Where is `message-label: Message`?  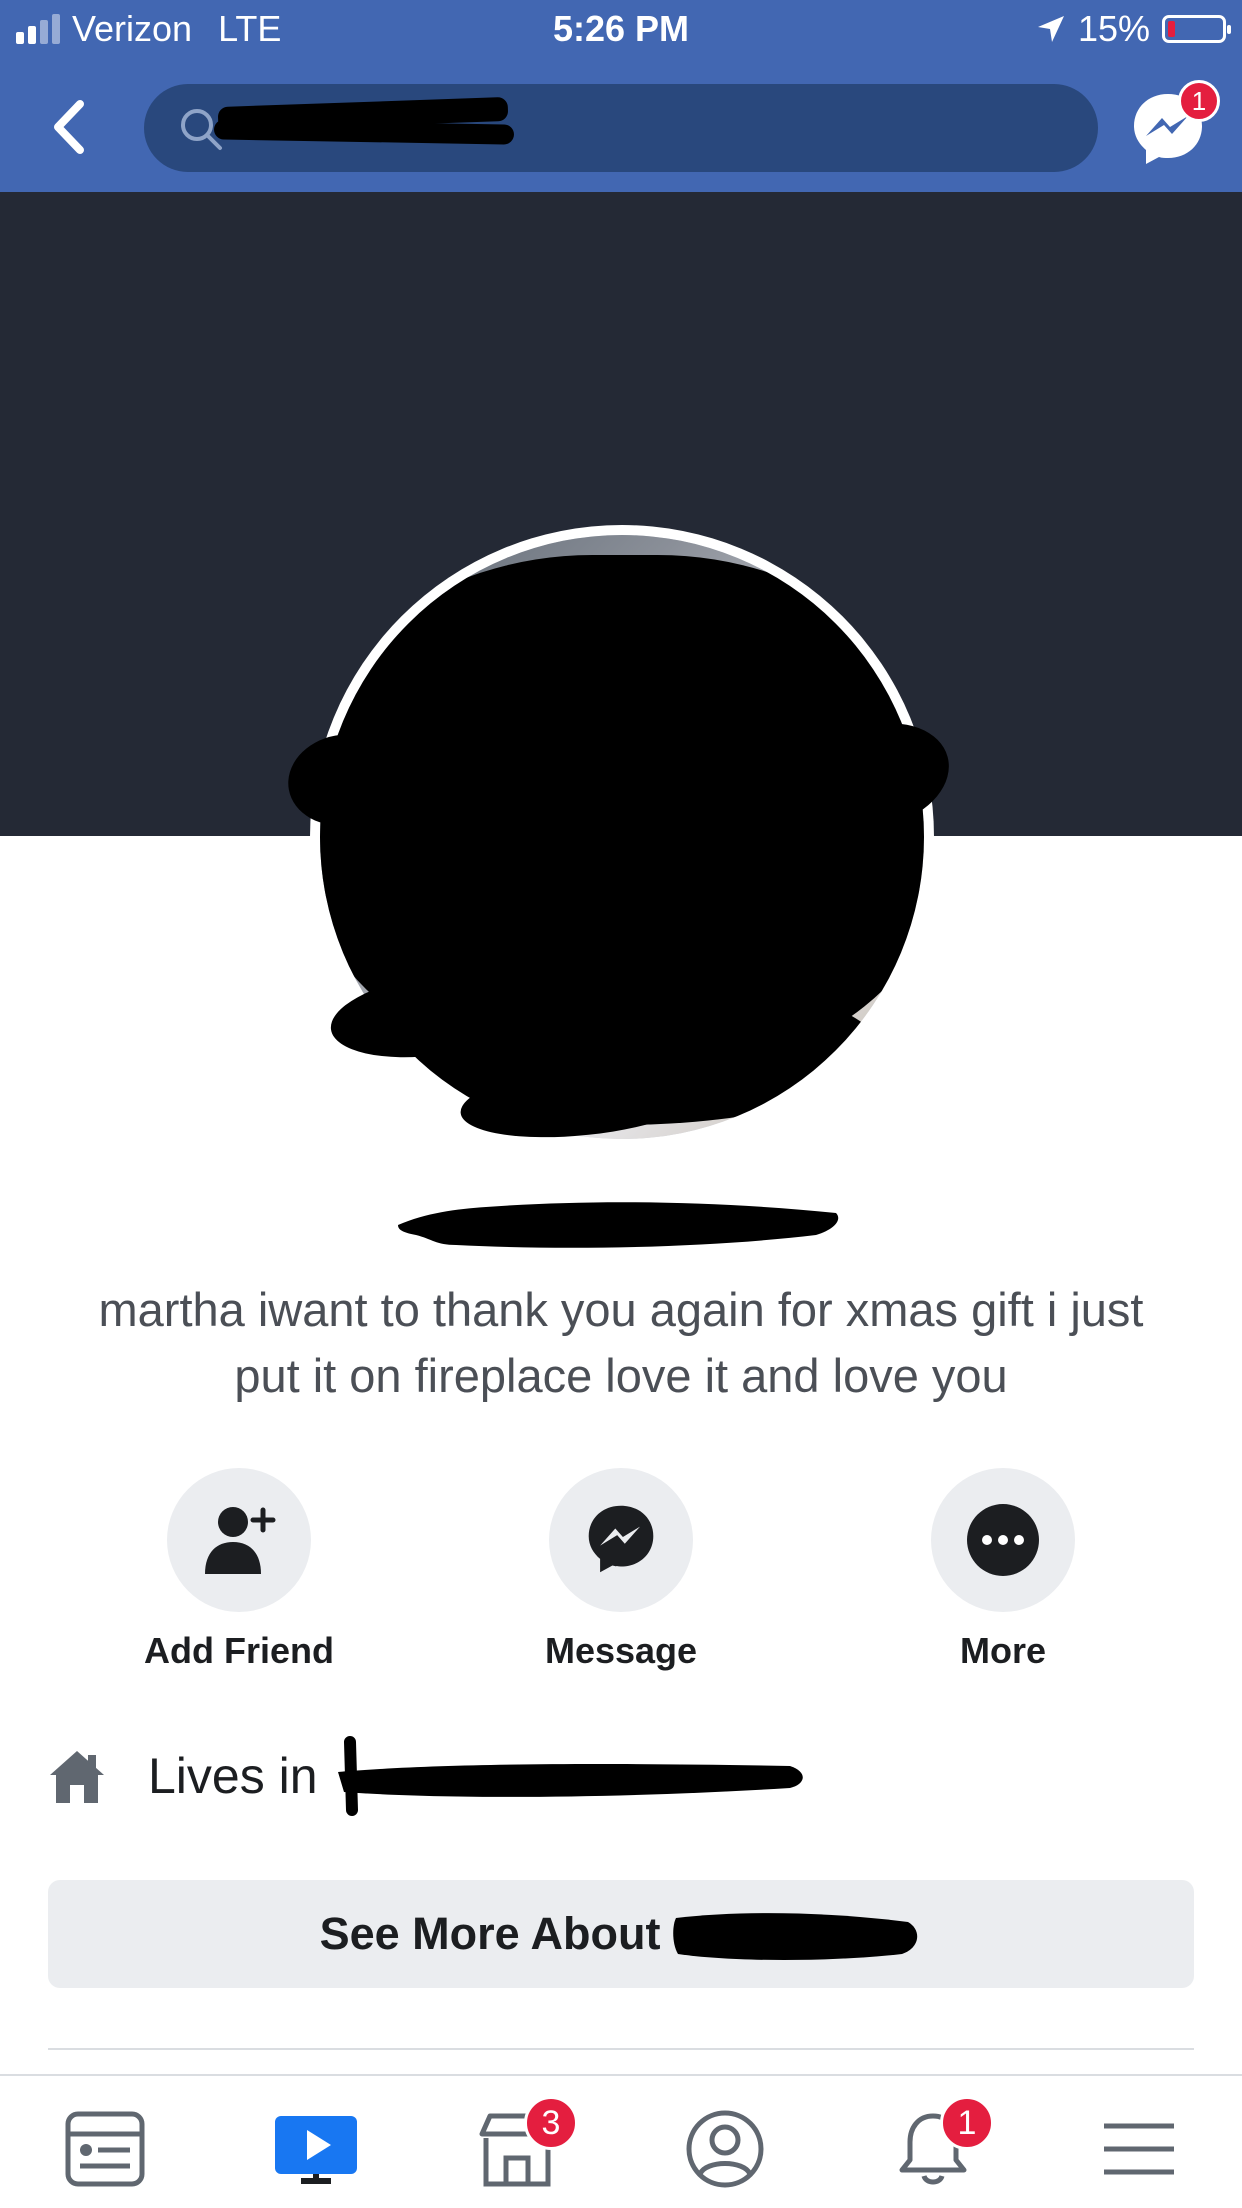 message-label: Message is located at coordinates (621, 1650).